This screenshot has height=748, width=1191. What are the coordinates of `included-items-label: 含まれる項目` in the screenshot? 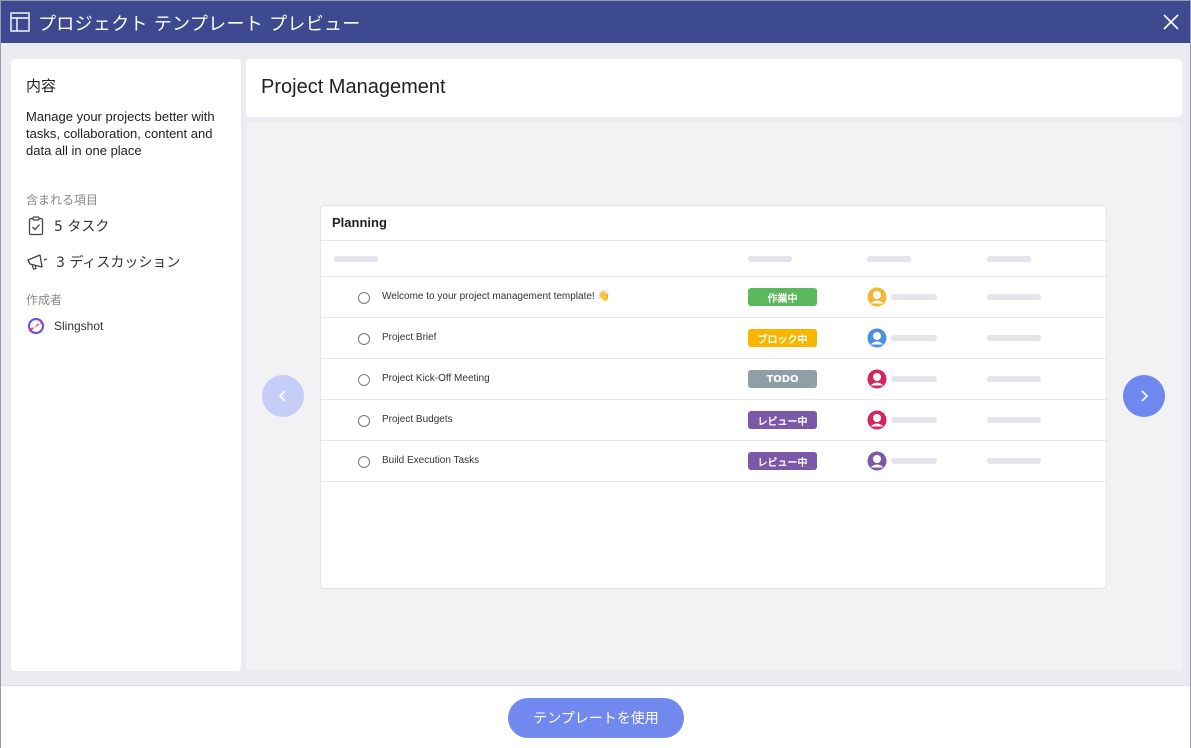 It's located at (62, 200).